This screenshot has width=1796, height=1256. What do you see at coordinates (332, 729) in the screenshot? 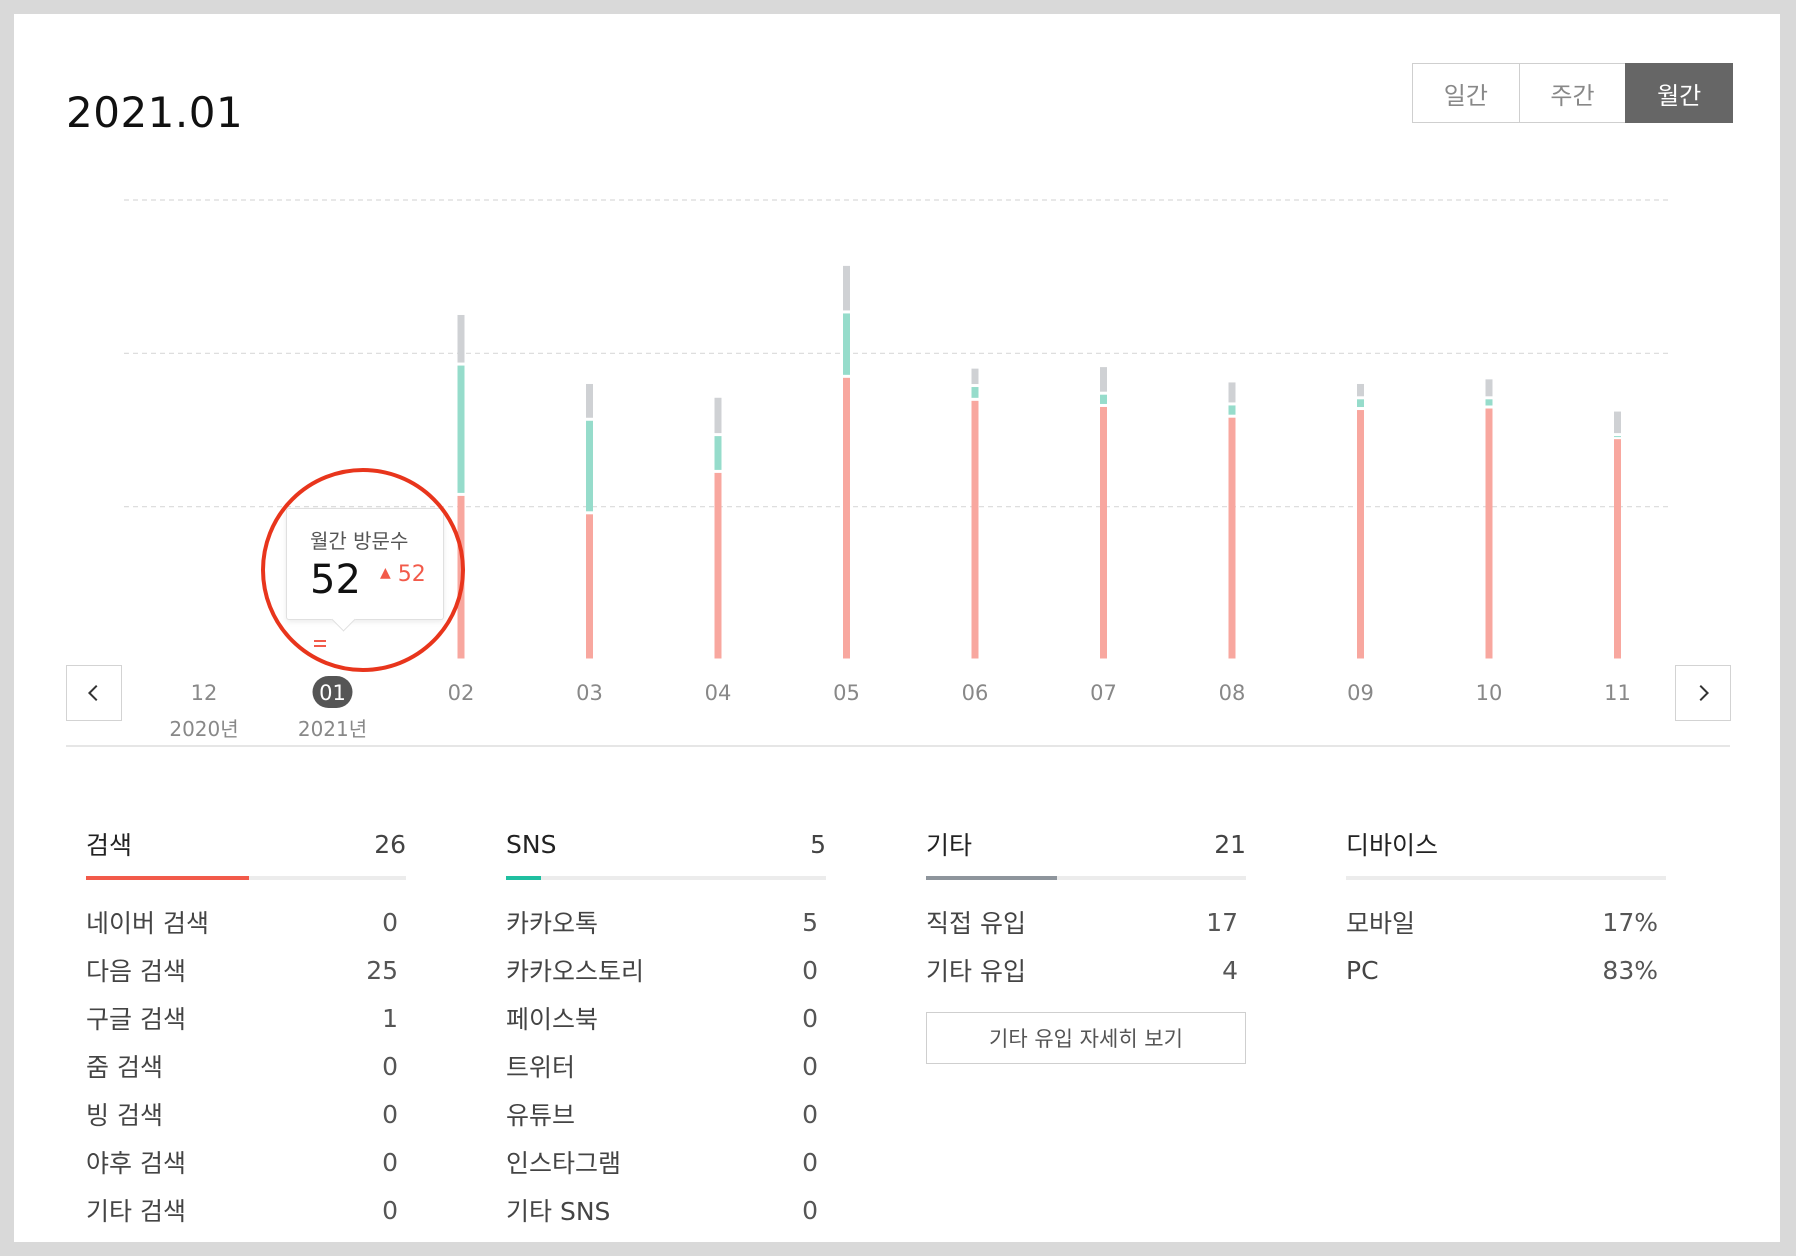
I see `x-year-label: 2021년` at bounding box center [332, 729].